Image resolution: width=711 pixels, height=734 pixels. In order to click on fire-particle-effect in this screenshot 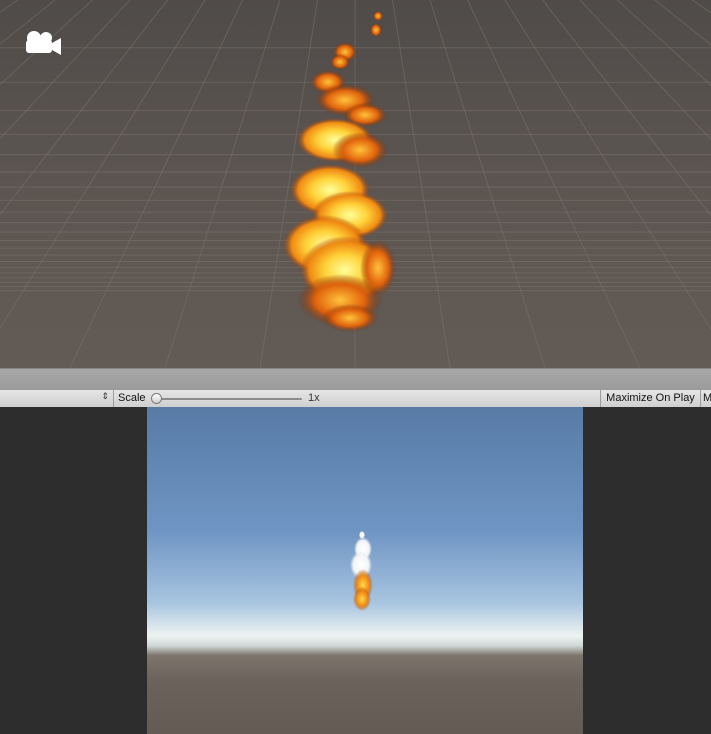, I will do `click(339, 171)`.